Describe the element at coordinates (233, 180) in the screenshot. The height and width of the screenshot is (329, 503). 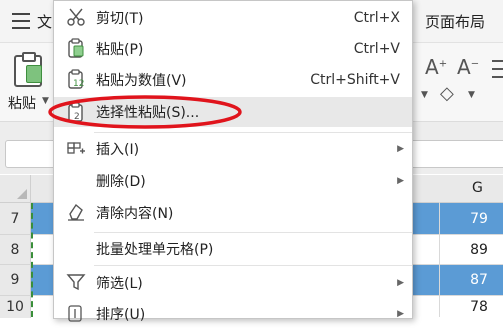
I see `menu-item-delete: 删除(D) ▶` at that location.